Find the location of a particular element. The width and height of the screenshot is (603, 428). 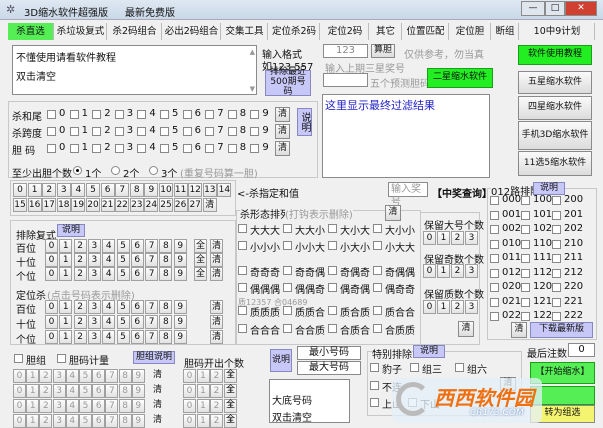

digit-button: 7 is located at coordinates (152, 307).